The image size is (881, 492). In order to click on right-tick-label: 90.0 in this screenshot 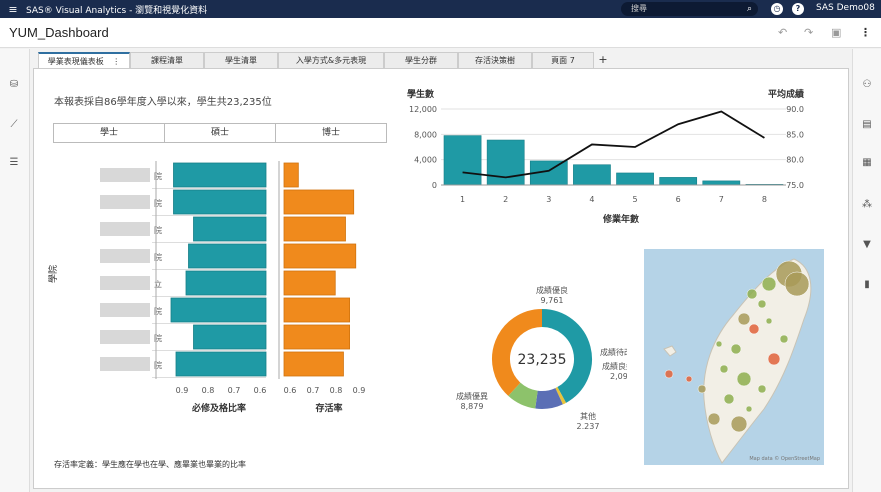, I will do `click(795, 109)`.